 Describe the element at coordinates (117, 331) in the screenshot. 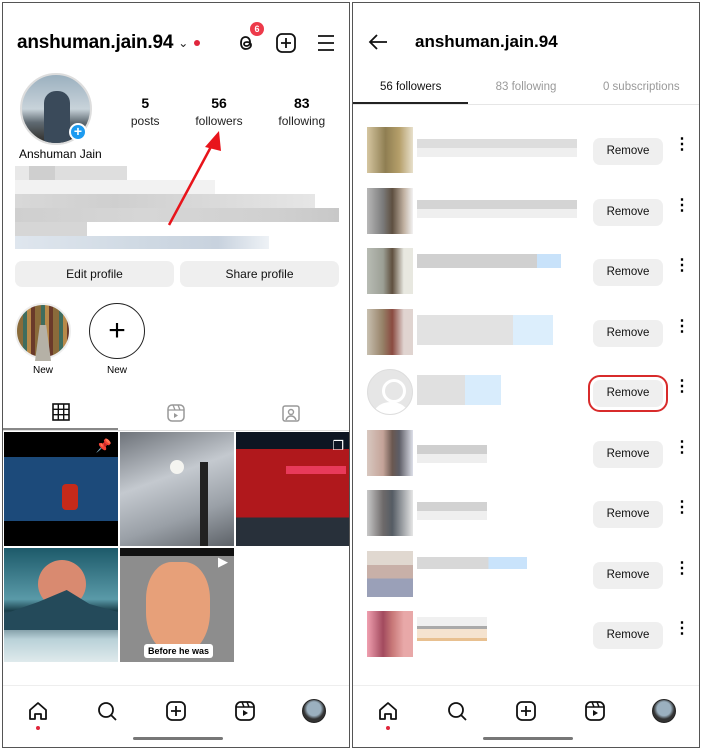

I see `plus-icon: +` at that location.